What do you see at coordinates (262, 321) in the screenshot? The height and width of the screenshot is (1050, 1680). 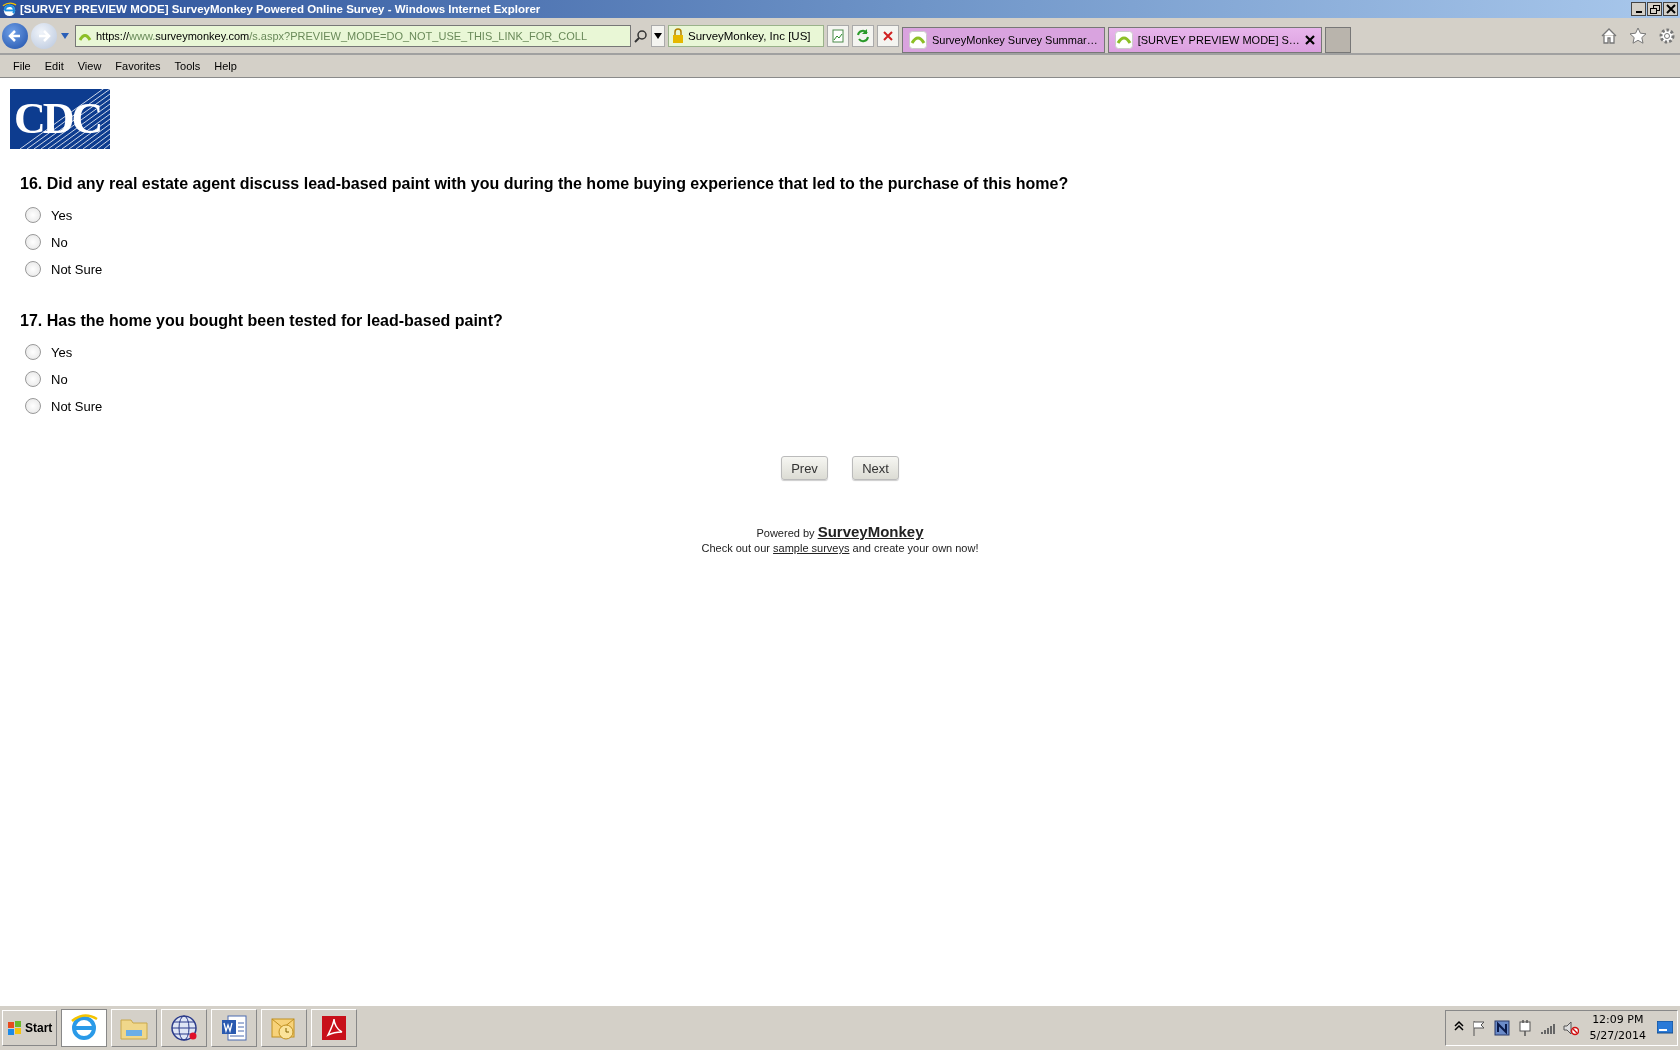 I see `question-text: 17. Has the home you bought been tested for lead-based paint?` at bounding box center [262, 321].